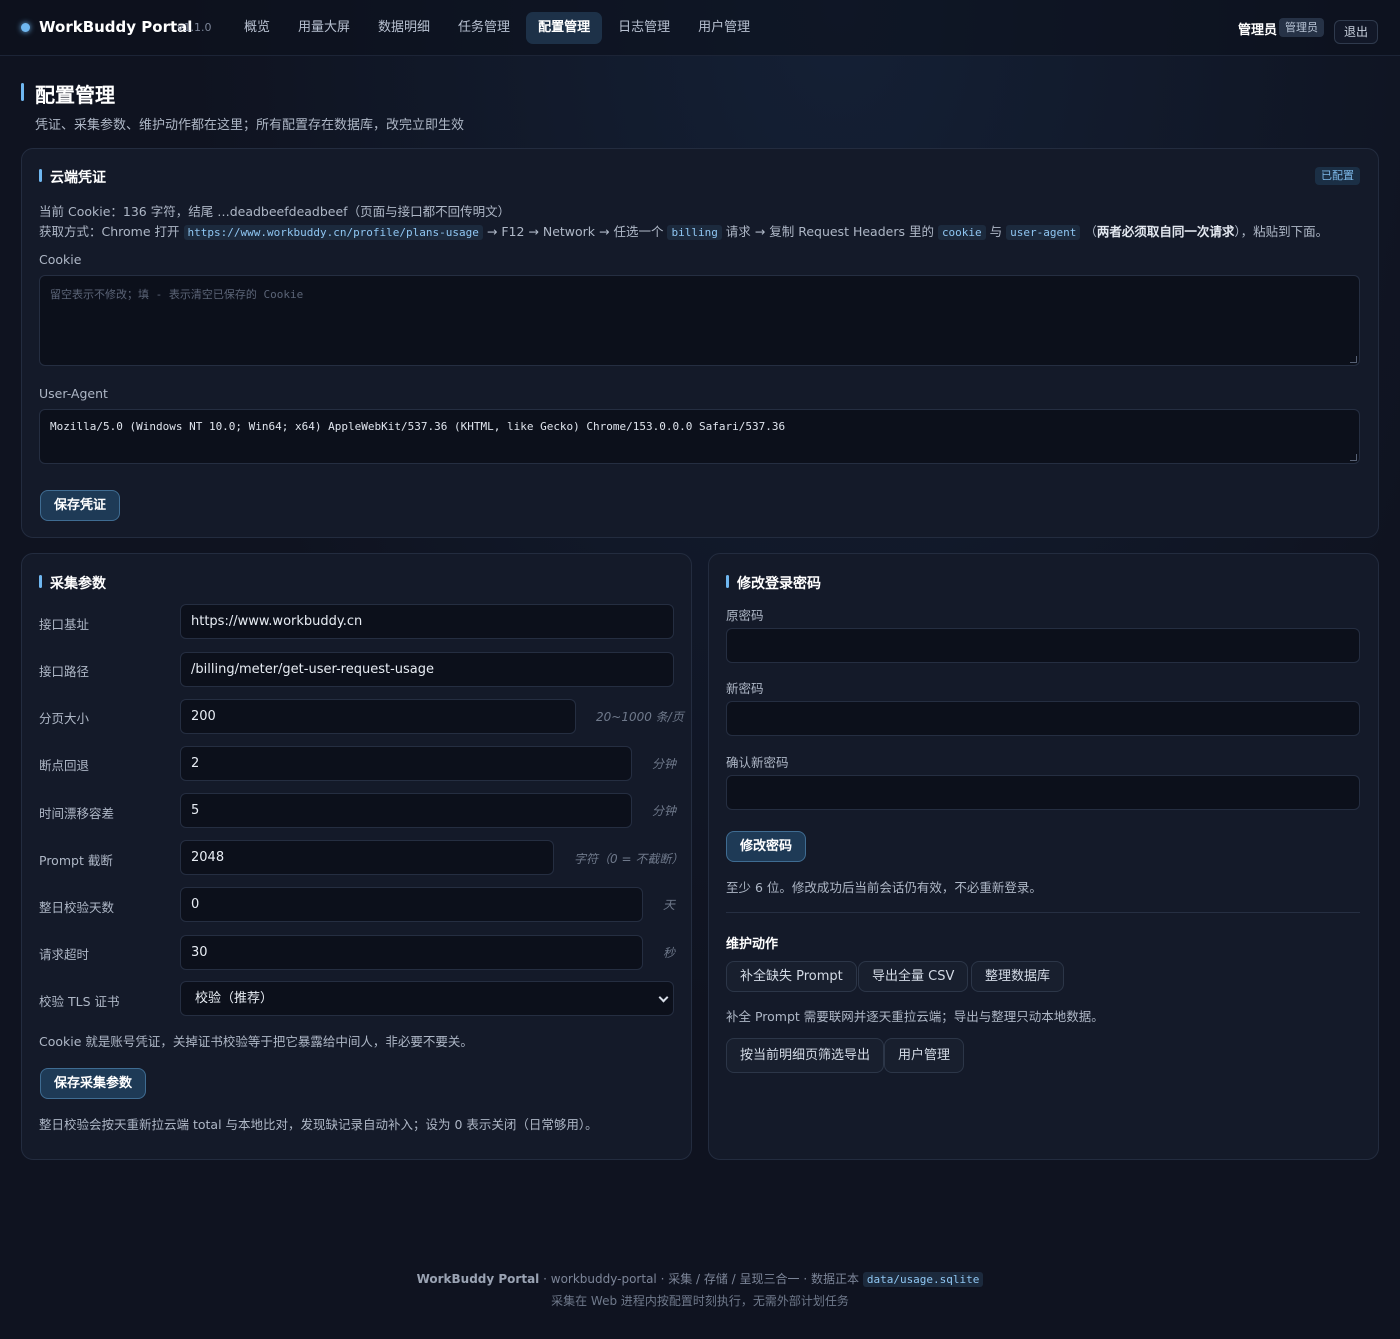 The width and height of the screenshot is (1400, 1339). What do you see at coordinates (64, 624) in the screenshot?
I see `field-label-base-url: 接口基址` at bounding box center [64, 624].